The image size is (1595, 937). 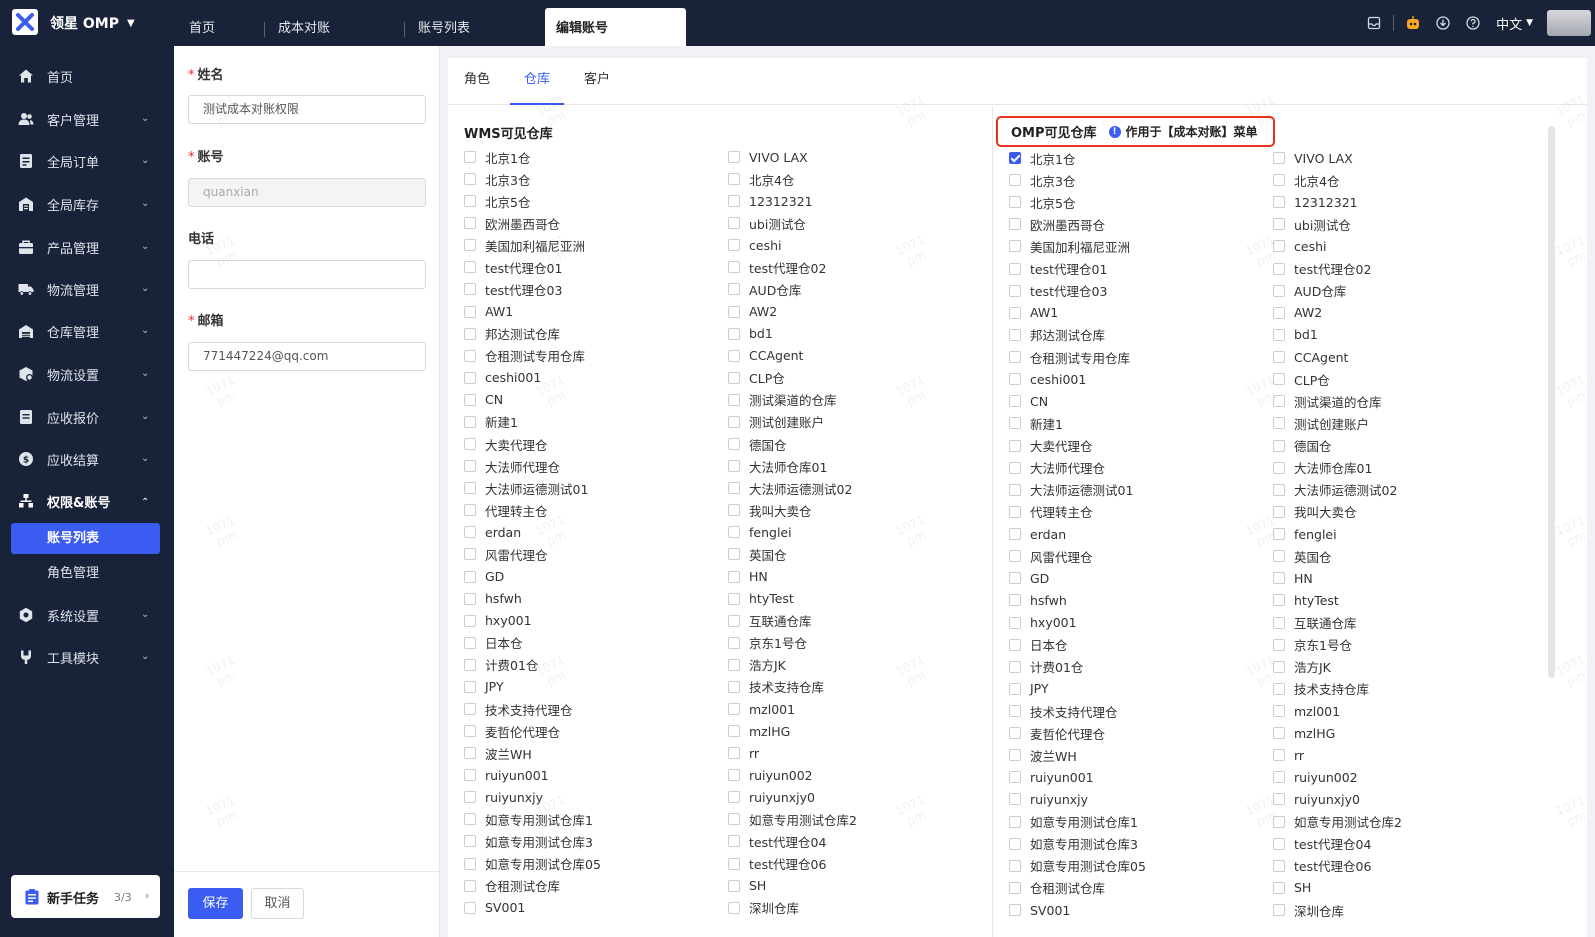 What do you see at coordinates (763, 908) in the screenshot?
I see `wms-warehouse-option: 深圳仓库` at bounding box center [763, 908].